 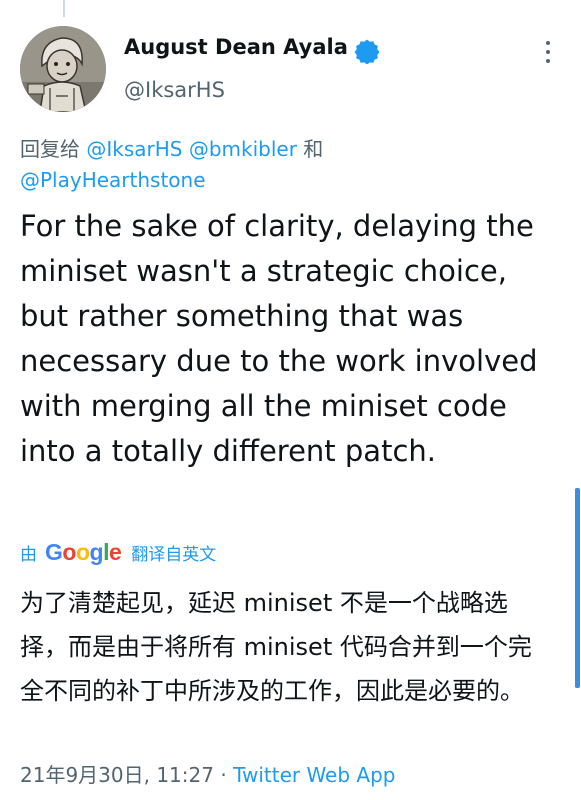 What do you see at coordinates (367, 51) in the screenshot?
I see `verified-badge-icon` at bounding box center [367, 51].